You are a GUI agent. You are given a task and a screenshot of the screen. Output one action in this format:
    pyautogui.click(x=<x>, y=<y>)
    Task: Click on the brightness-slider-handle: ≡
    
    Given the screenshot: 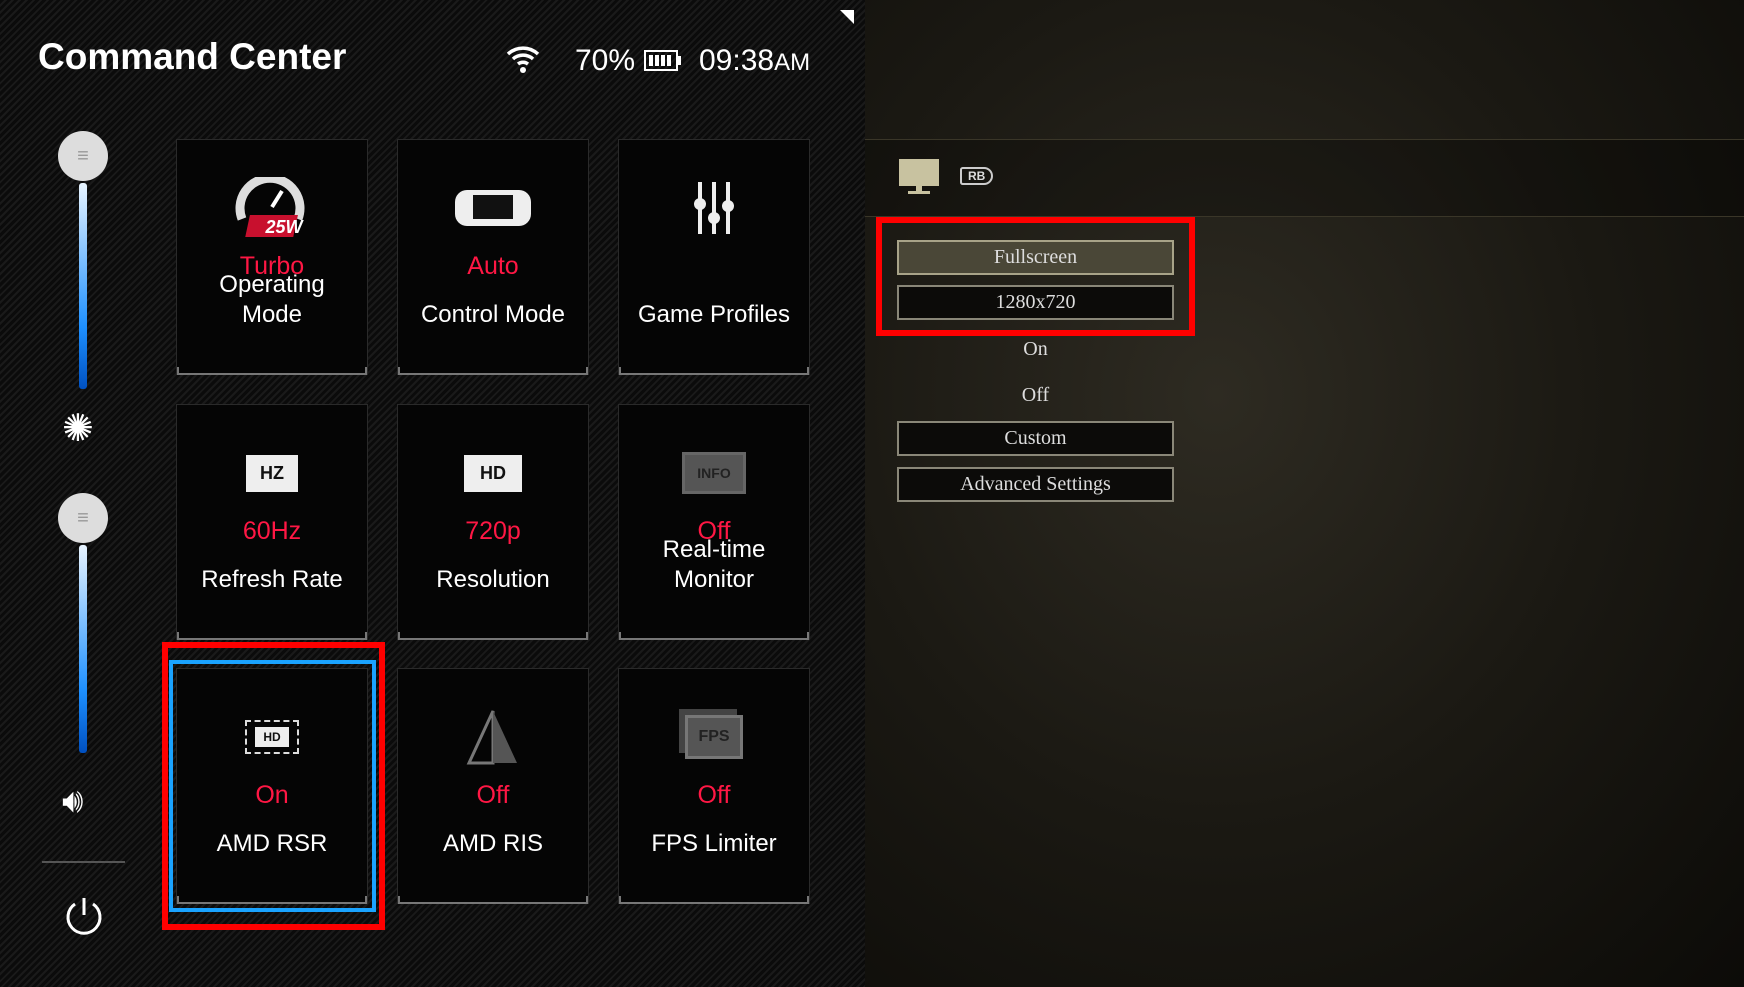 What is the action you would take?
    pyautogui.click(x=83, y=156)
    